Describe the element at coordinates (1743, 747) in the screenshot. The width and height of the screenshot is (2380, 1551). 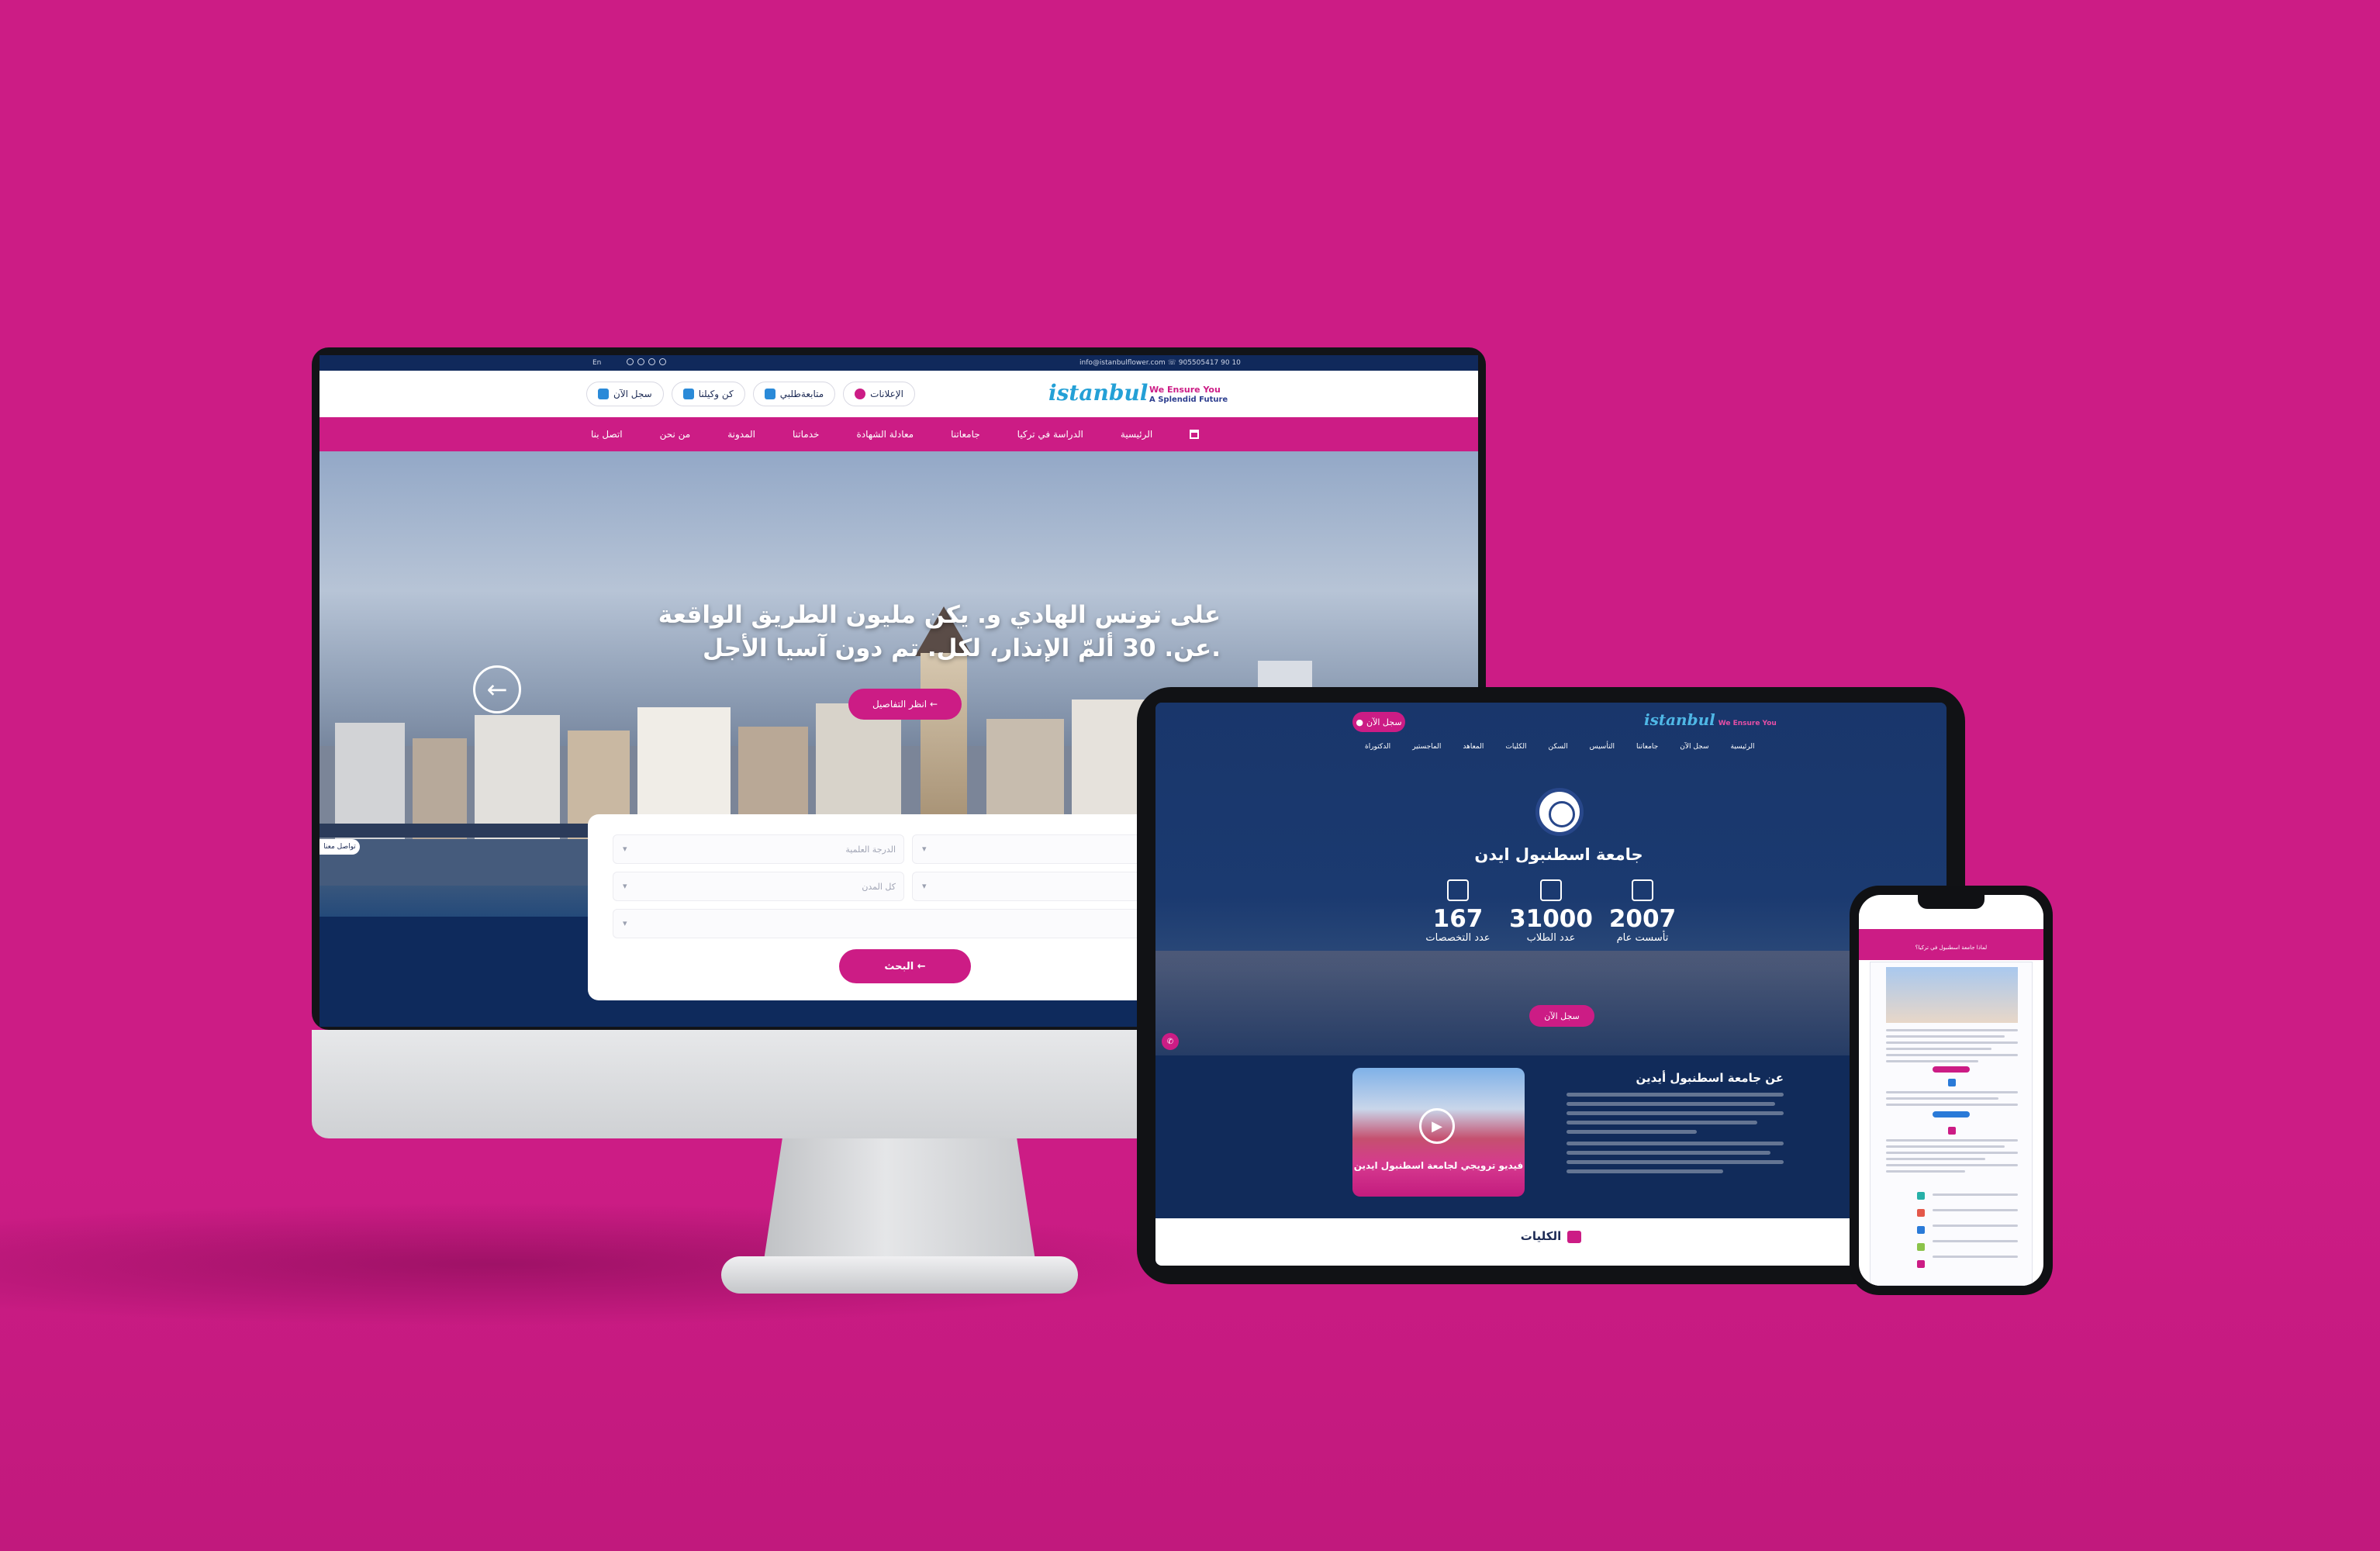
I see `tablet-nav-home: الرئيسية` at that location.